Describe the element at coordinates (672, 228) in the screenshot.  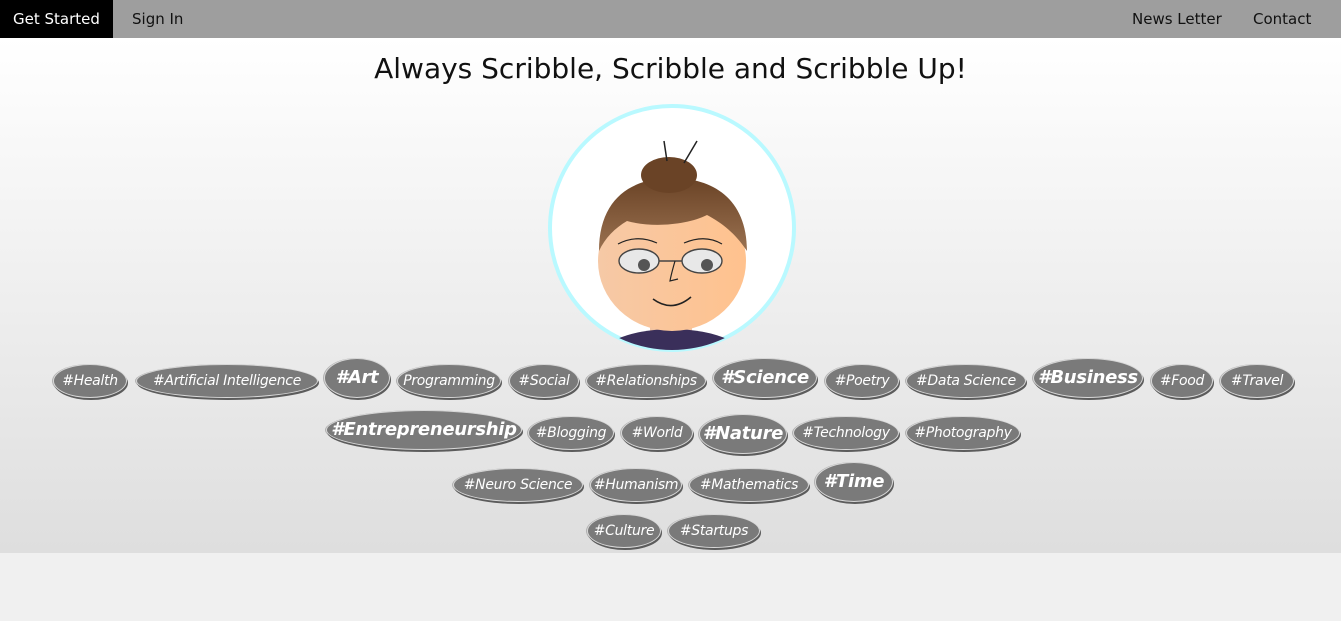
I see `avatar-illustration` at that location.